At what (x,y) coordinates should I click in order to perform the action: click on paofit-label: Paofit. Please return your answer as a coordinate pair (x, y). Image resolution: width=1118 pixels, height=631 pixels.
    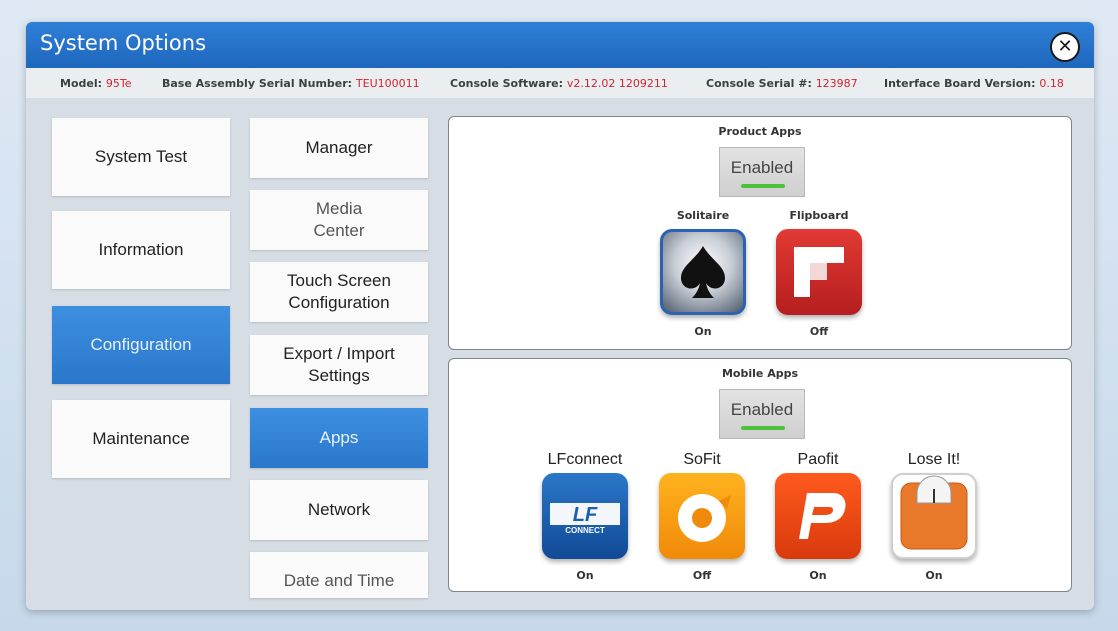
    Looking at the image, I should click on (818, 459).